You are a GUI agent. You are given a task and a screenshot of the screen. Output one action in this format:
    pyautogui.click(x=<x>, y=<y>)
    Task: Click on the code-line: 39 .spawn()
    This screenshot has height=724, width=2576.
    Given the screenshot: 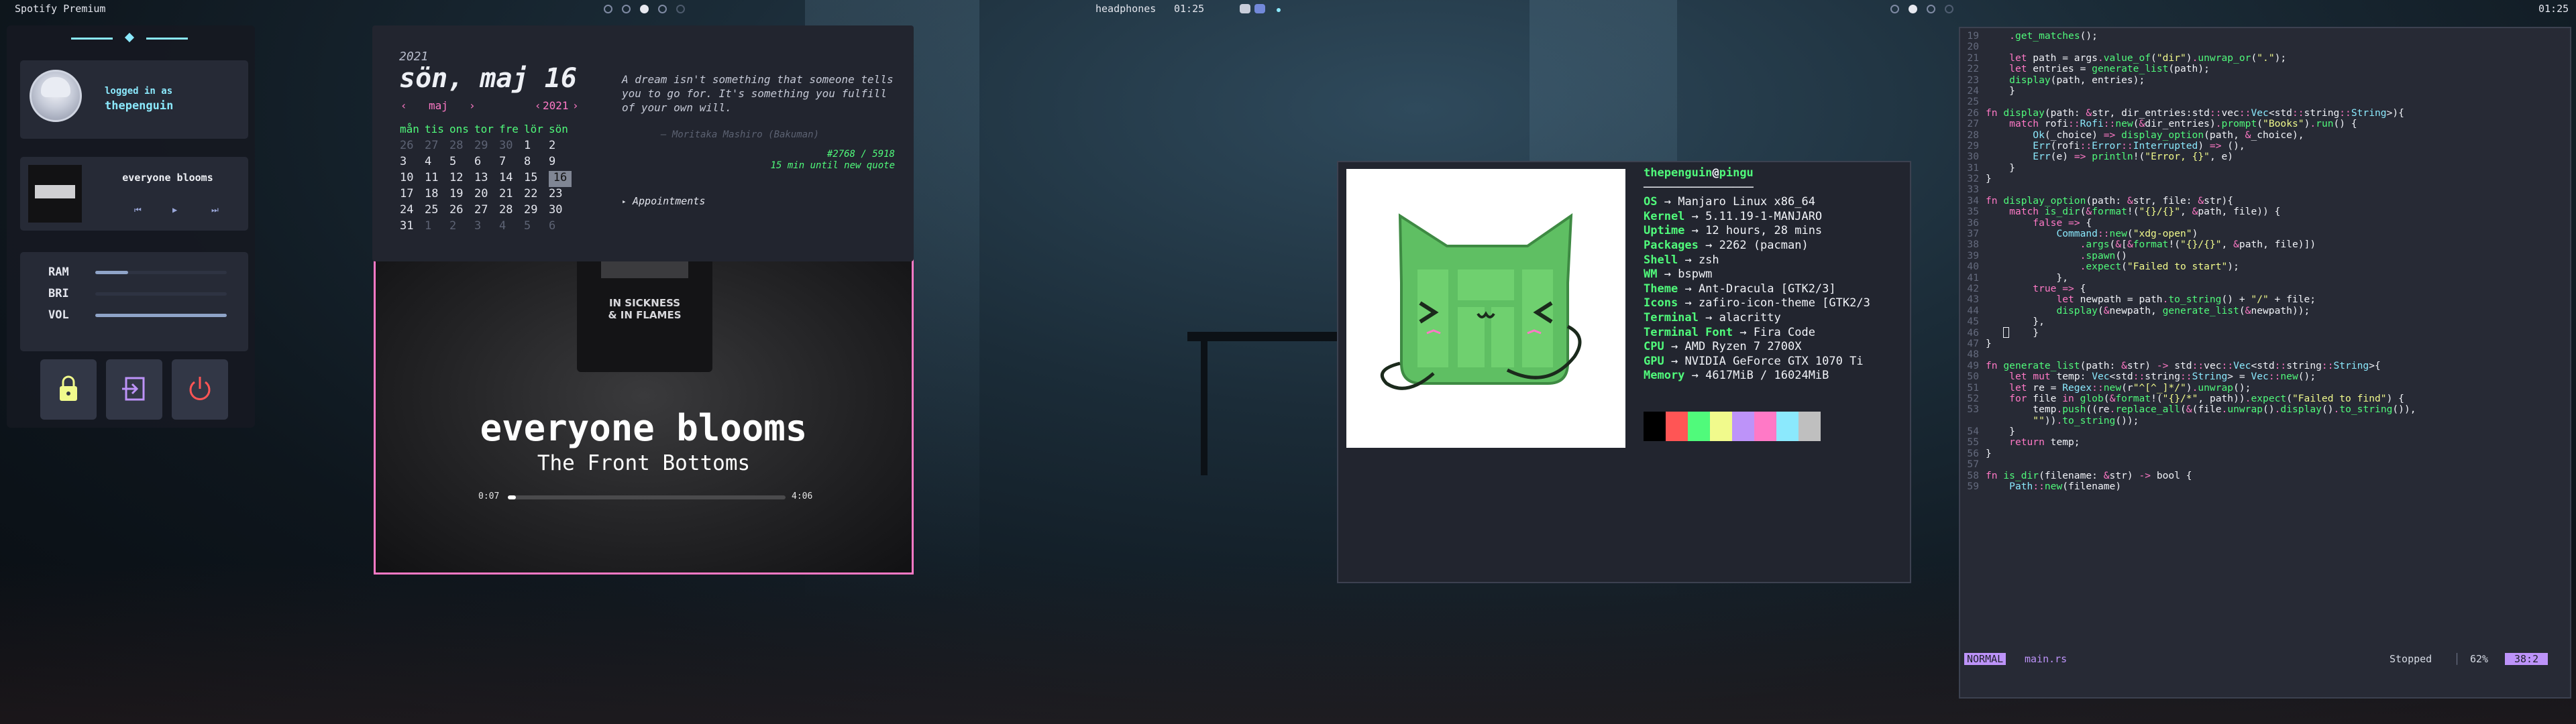 What is the action you would take?
    pyautogui.click(x=2265, y=256)
    